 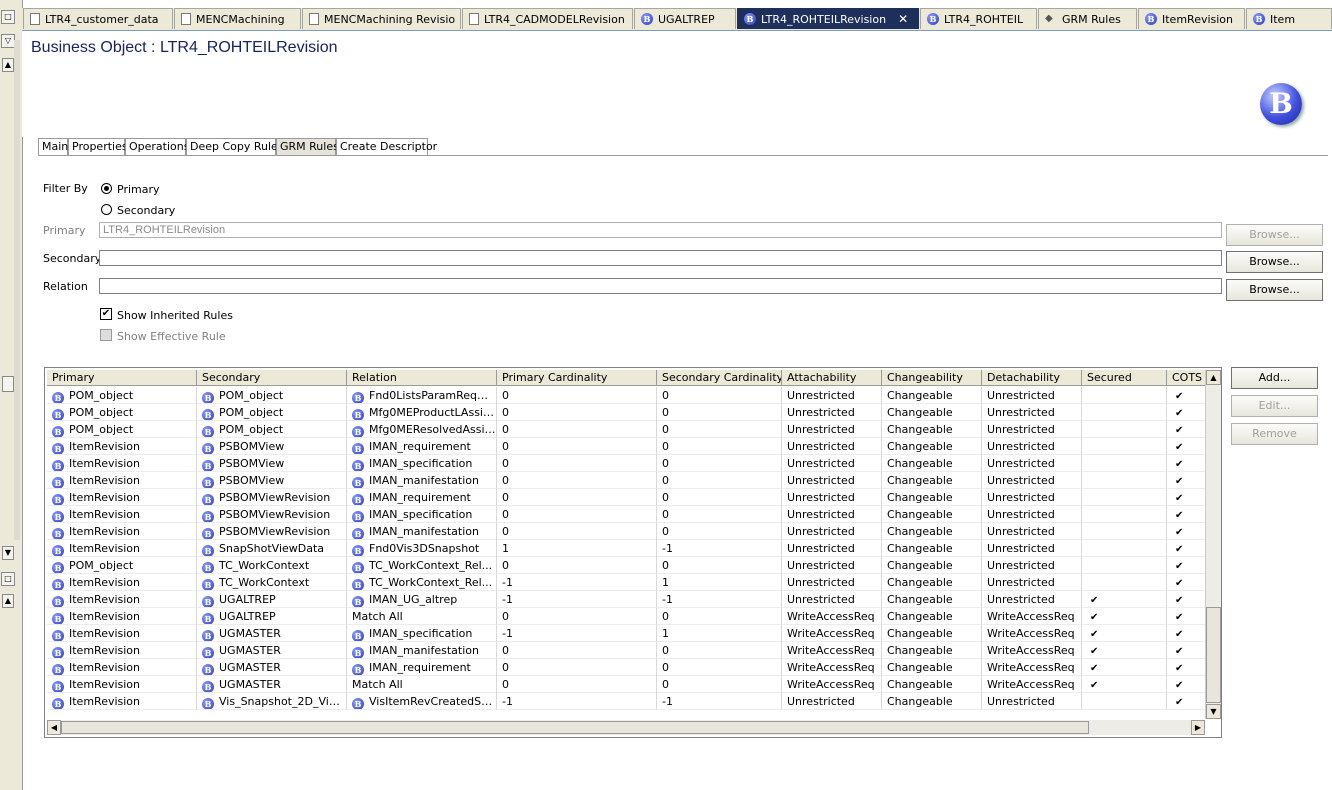 What do you see at coordinates (507, 633) in the screenshot?
I see `cell-text: -1` at bounding box center [507, 633].